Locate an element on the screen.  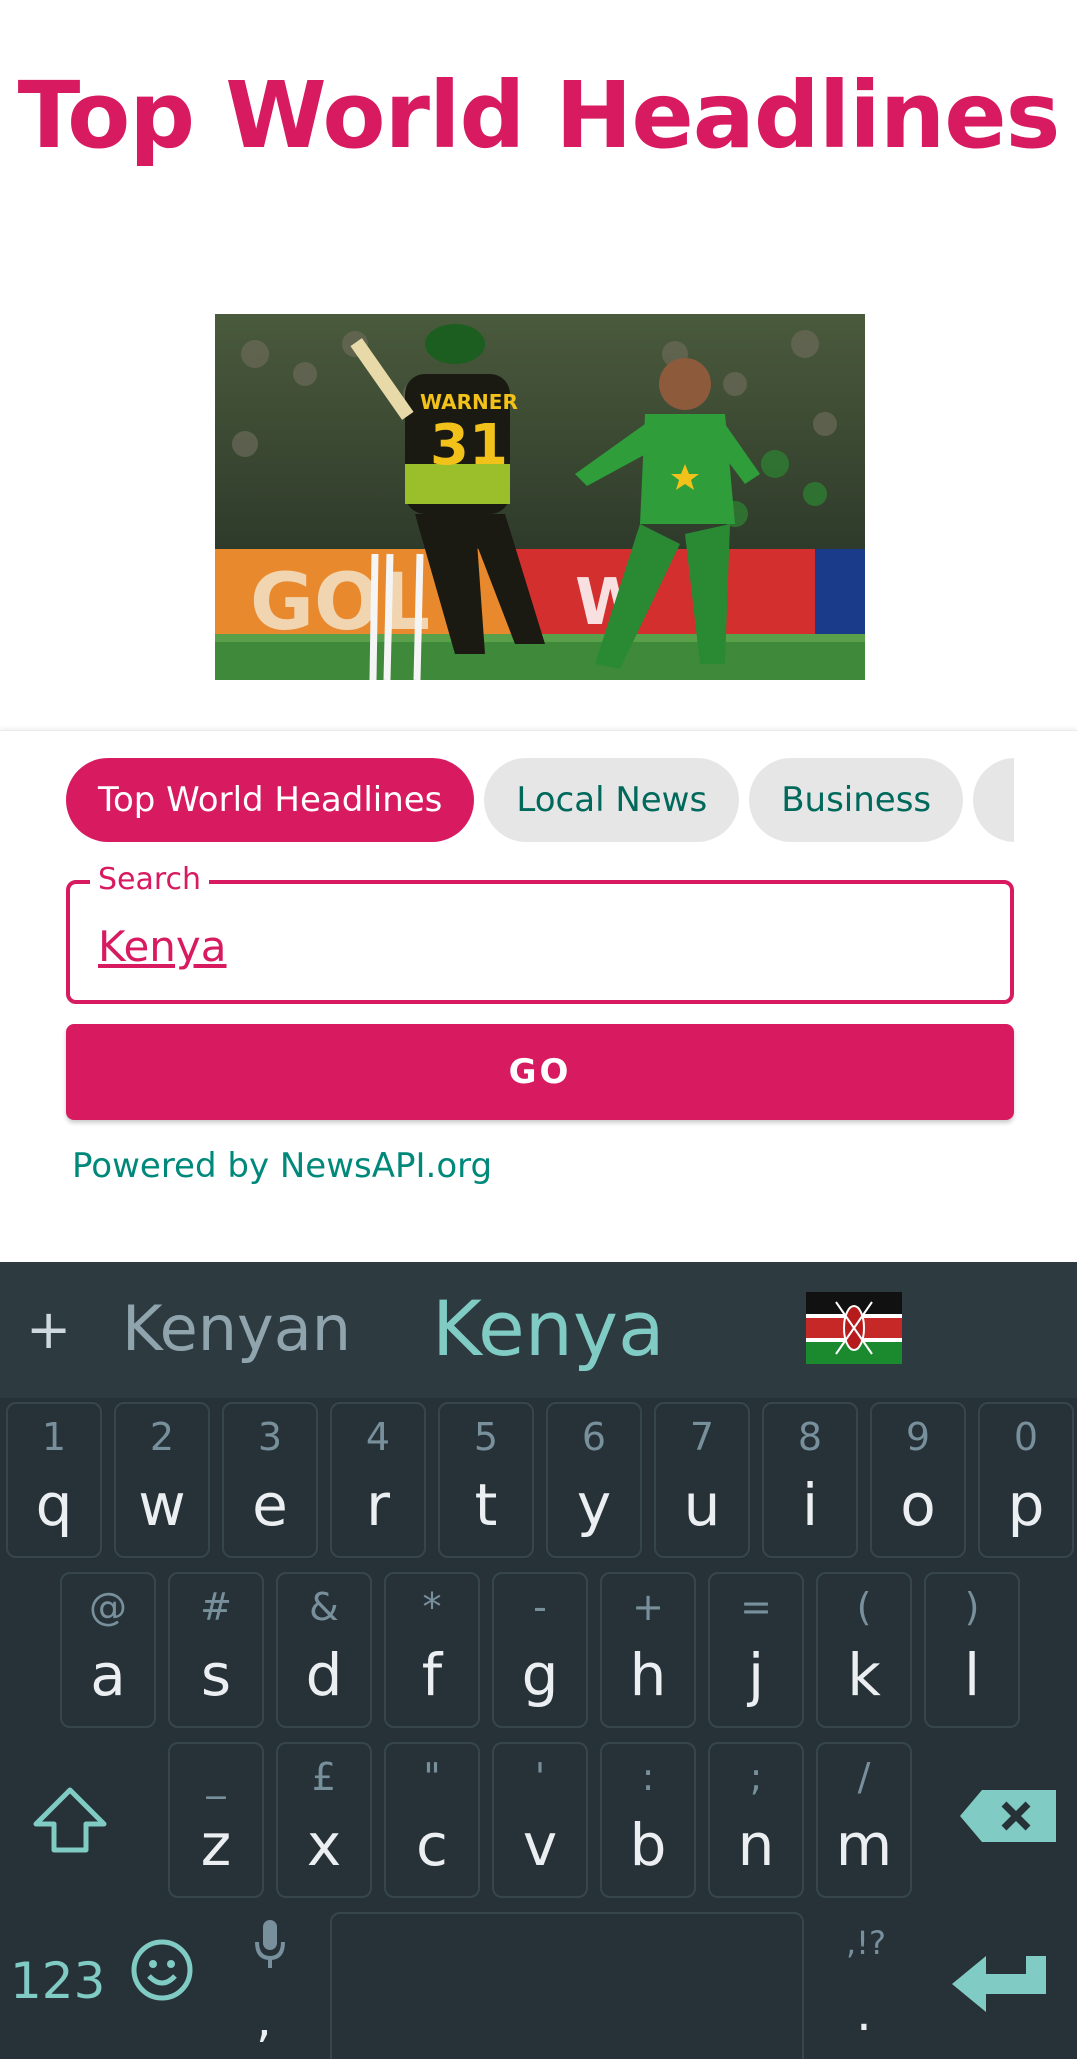
key-hint: & is located at coordinates (324, 1607).